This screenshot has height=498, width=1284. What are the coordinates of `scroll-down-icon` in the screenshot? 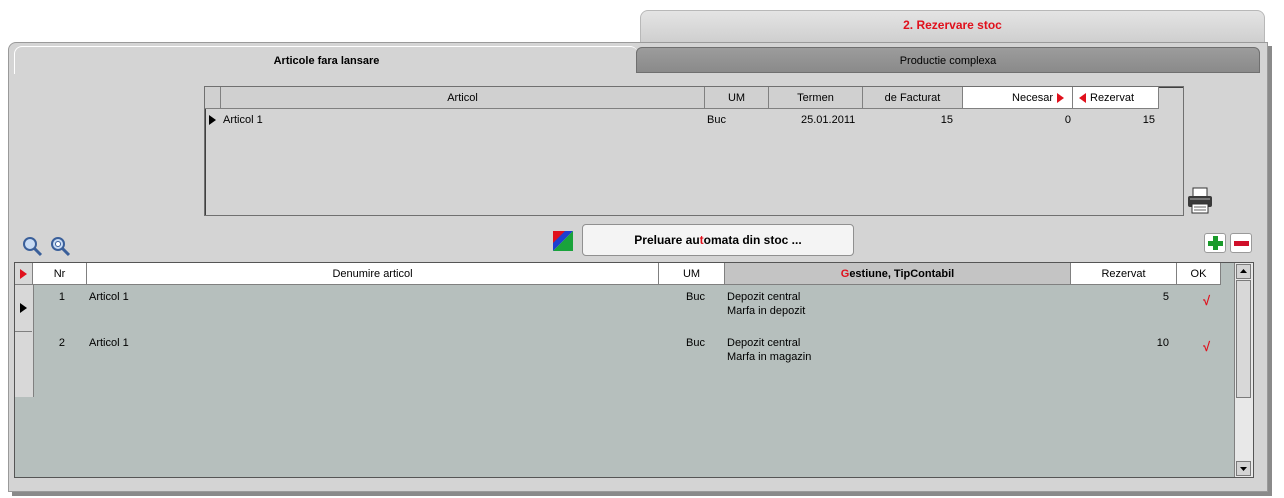 It's located at (1243, 469).